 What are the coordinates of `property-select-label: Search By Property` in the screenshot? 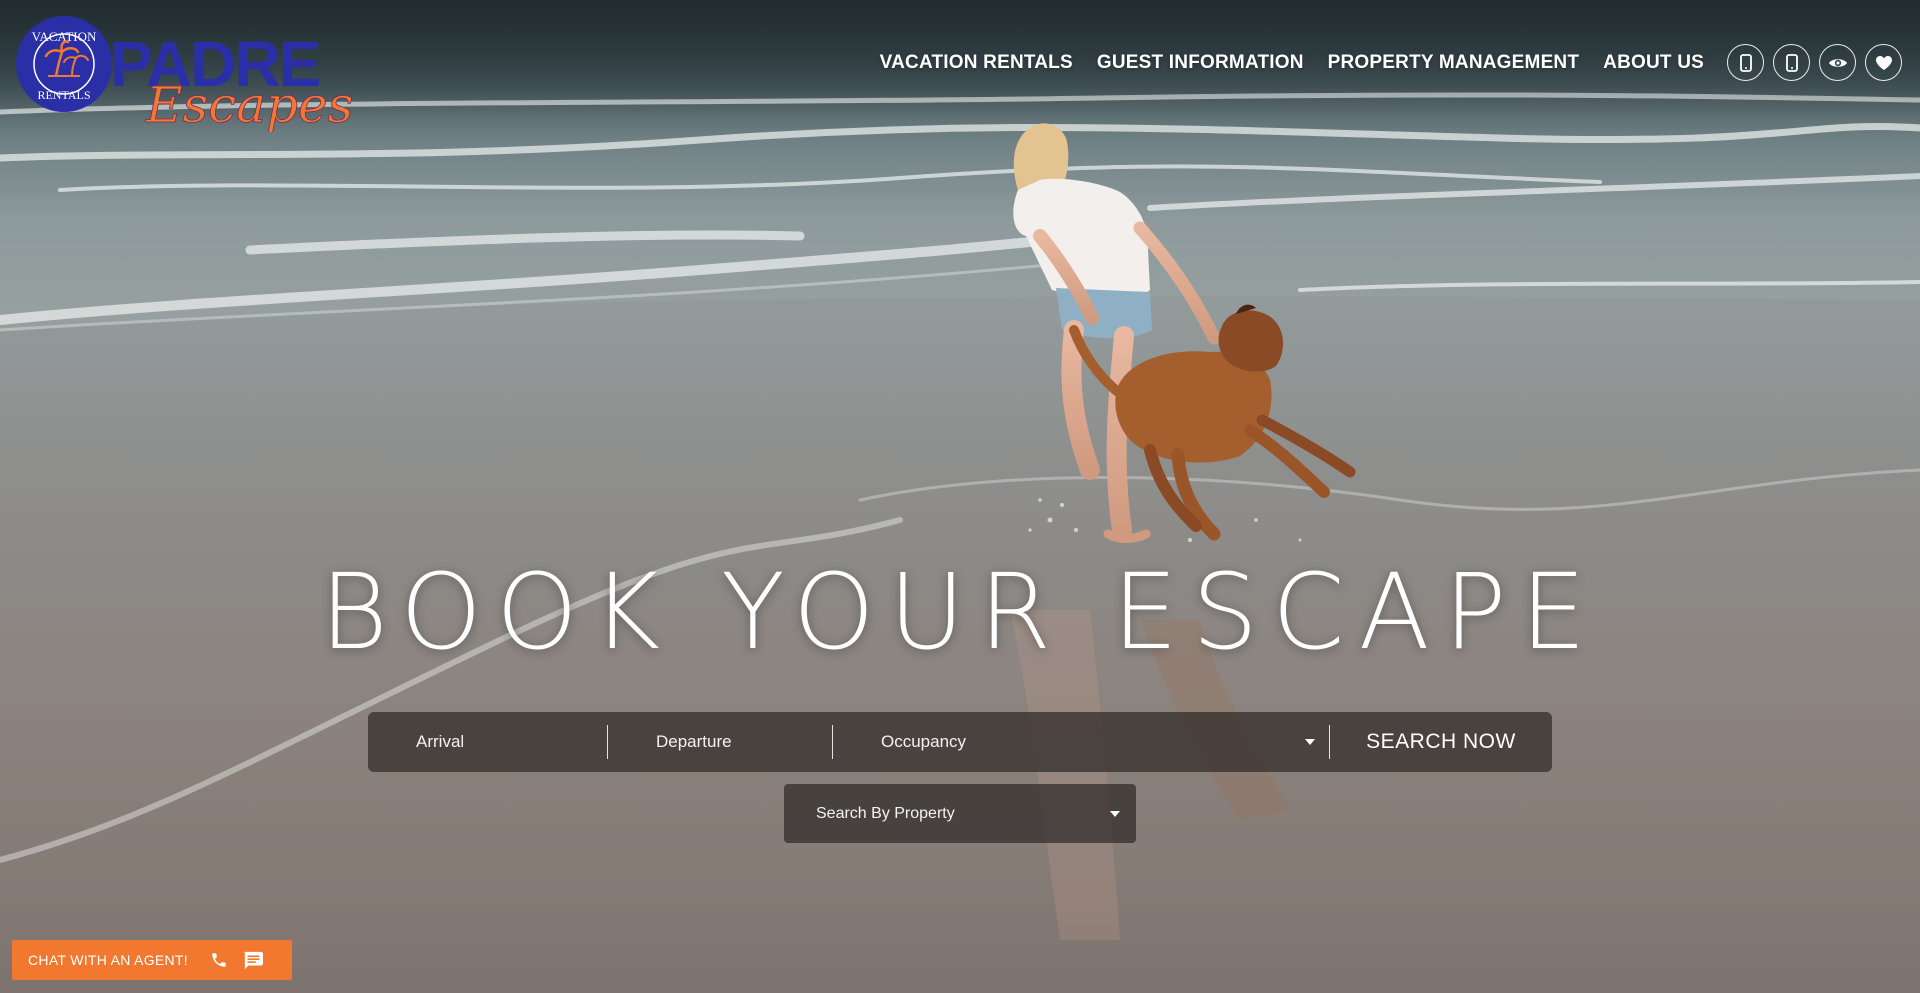 It's located at (885, 813).